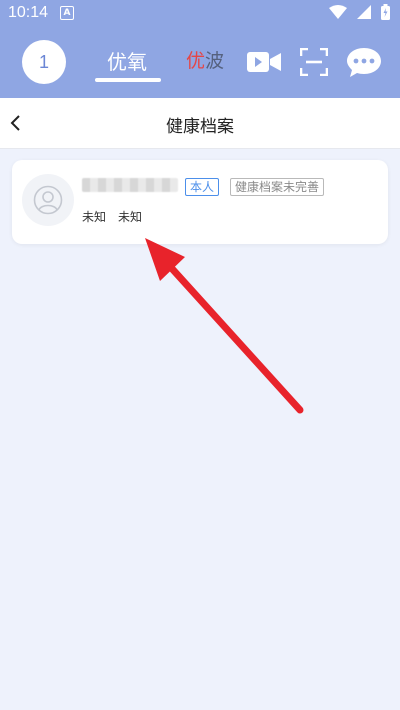 The width and height of the screenshot is (400, 710). Describe the element at coordinates (130, 217) in the screenshot. I see `profile-age: 未知` at that location.